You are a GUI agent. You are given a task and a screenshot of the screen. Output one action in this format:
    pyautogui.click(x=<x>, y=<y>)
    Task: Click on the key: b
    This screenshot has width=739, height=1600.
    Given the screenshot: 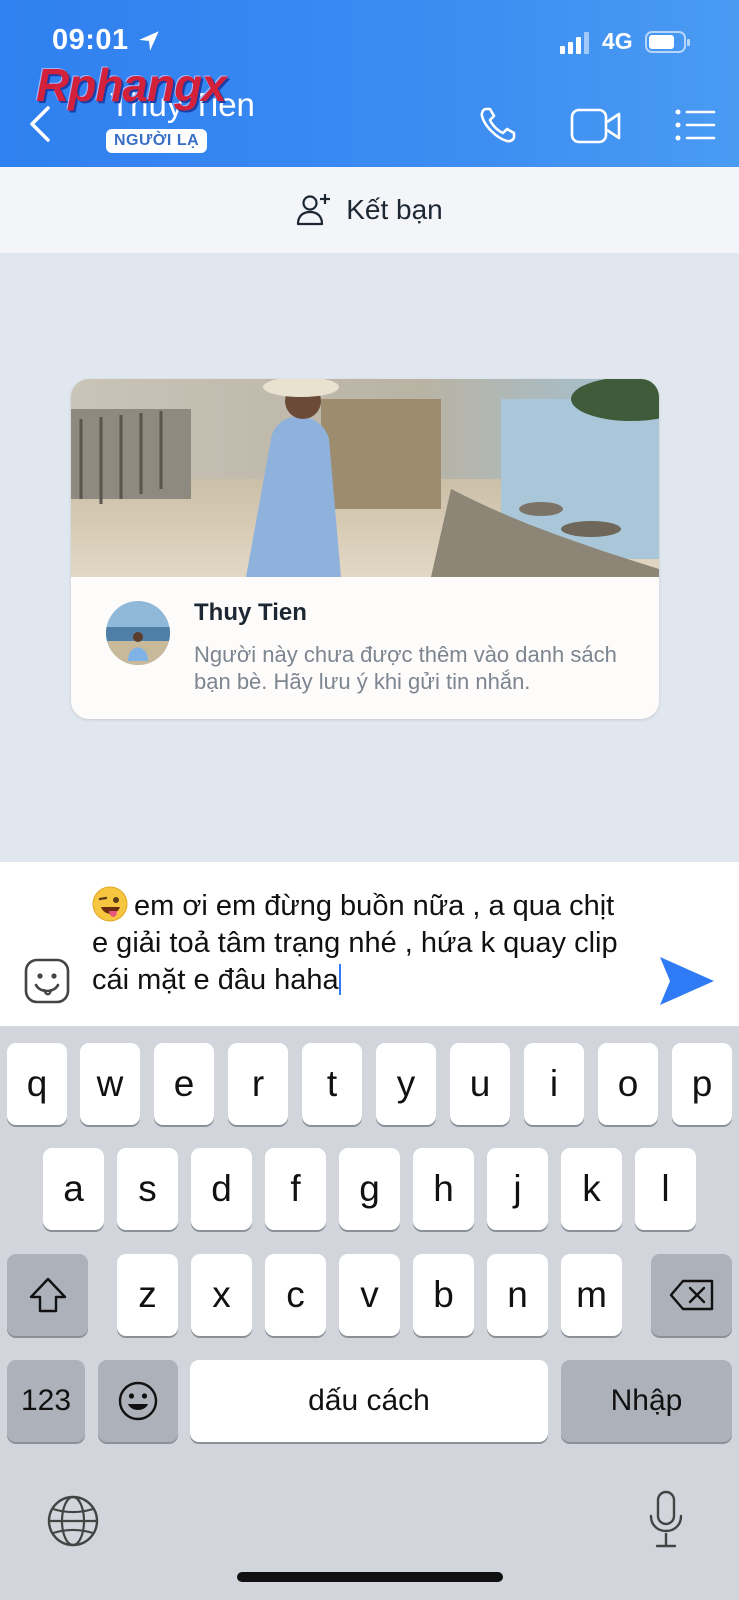 What is the action you would take?
    pyautogui.click(x=443, y=1295)
    